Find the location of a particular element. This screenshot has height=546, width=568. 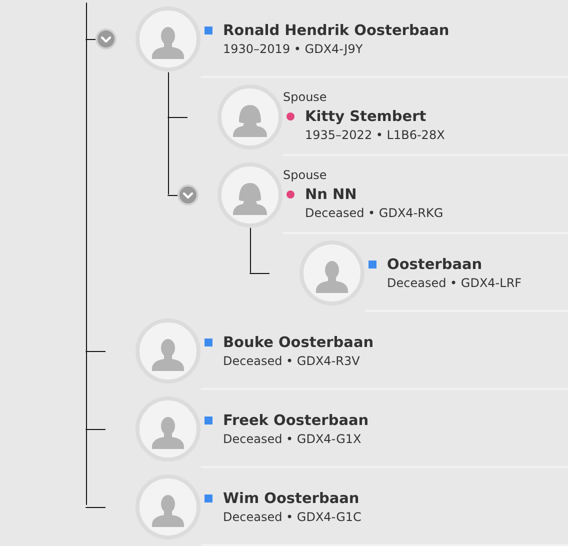

person-name: Freek Oosterbaan is located at coordinates (296, 421).